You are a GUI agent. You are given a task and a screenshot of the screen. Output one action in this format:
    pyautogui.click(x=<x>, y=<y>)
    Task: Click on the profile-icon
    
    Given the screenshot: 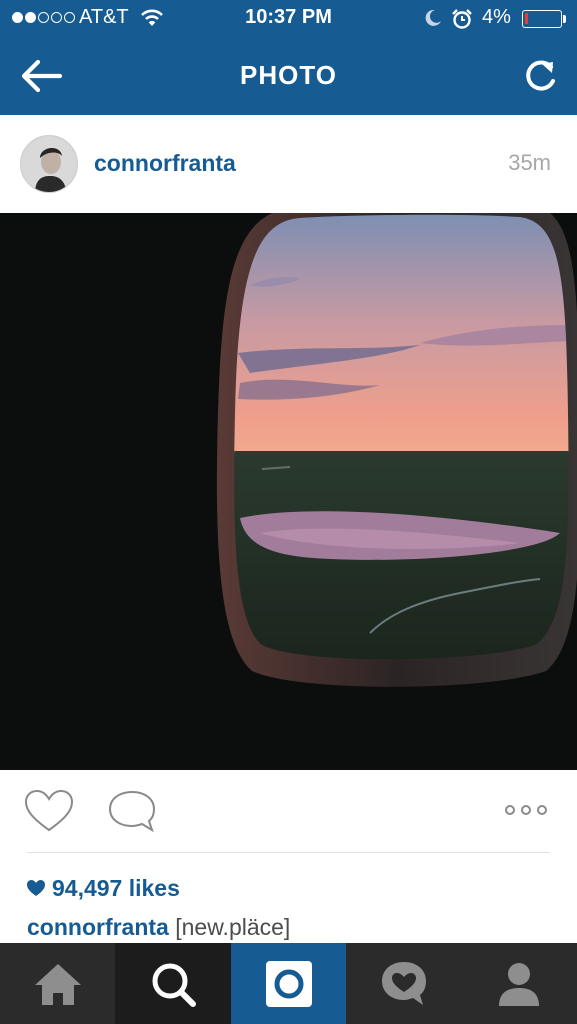 What is the action you would take?
    pyautogui.click(x=519, y=984)
    